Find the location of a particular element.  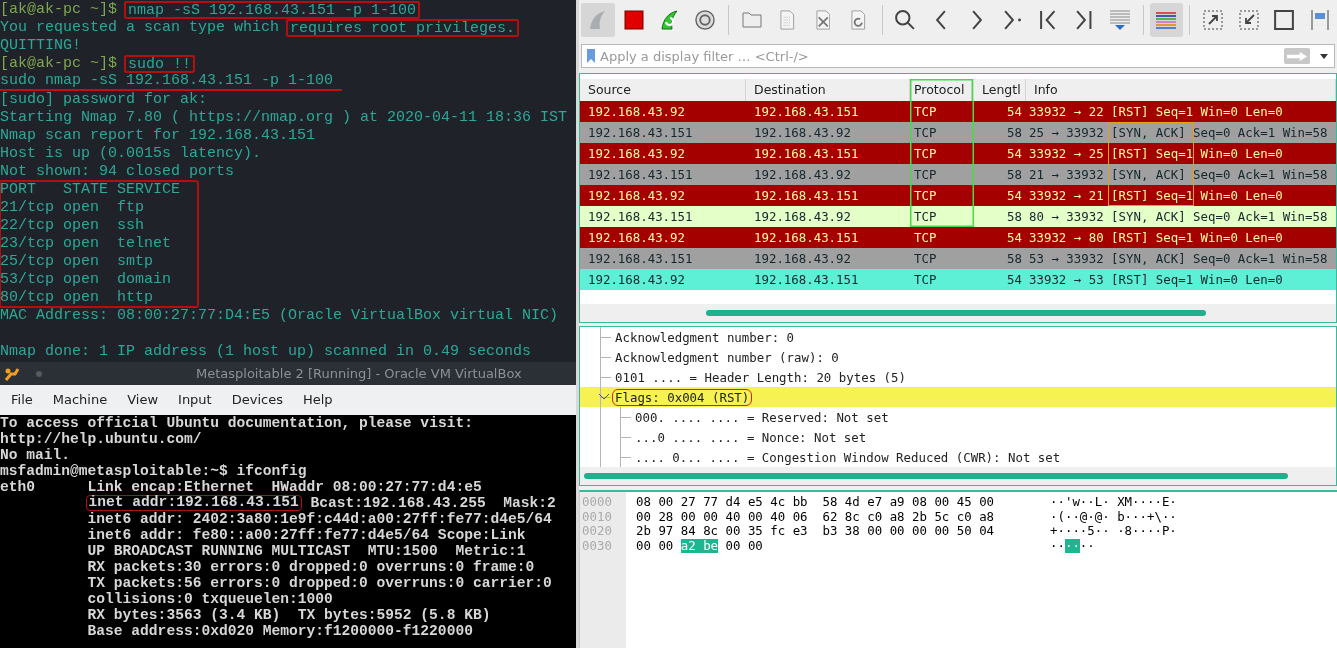

packet-row: 192.168.43.92 192.168.43.151 TCP 54 33932 → 80 [RST] Seq=1 Win=0 Len=0 is located at coordinates (958, 237).